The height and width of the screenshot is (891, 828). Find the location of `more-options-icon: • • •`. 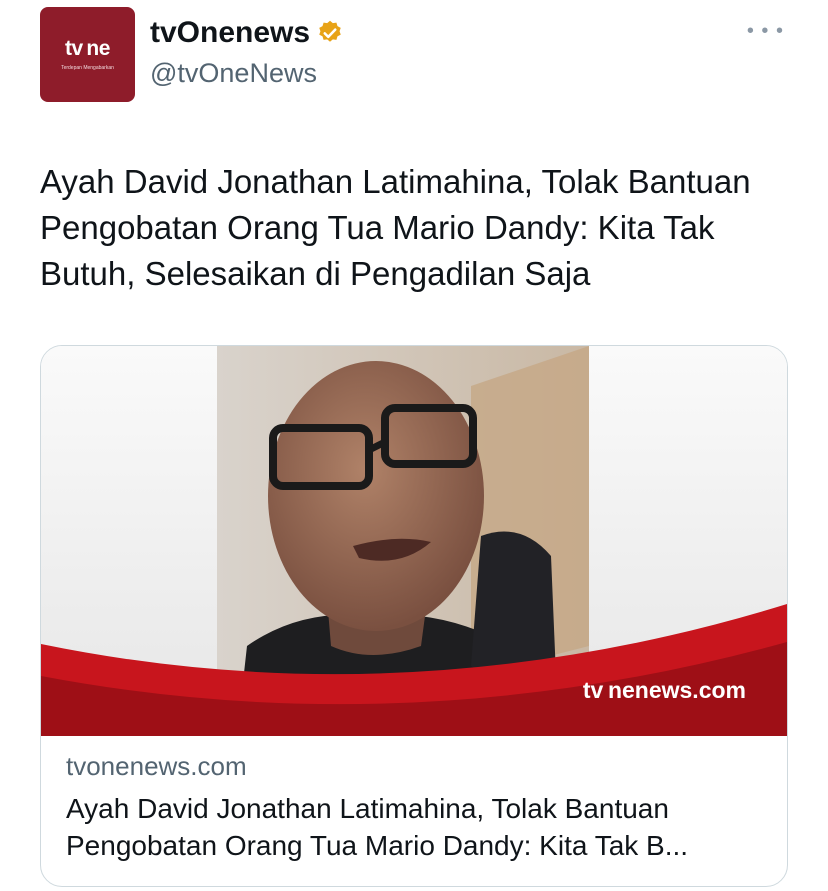

more-options-icon: • • • is located at coordinates (765, 31).